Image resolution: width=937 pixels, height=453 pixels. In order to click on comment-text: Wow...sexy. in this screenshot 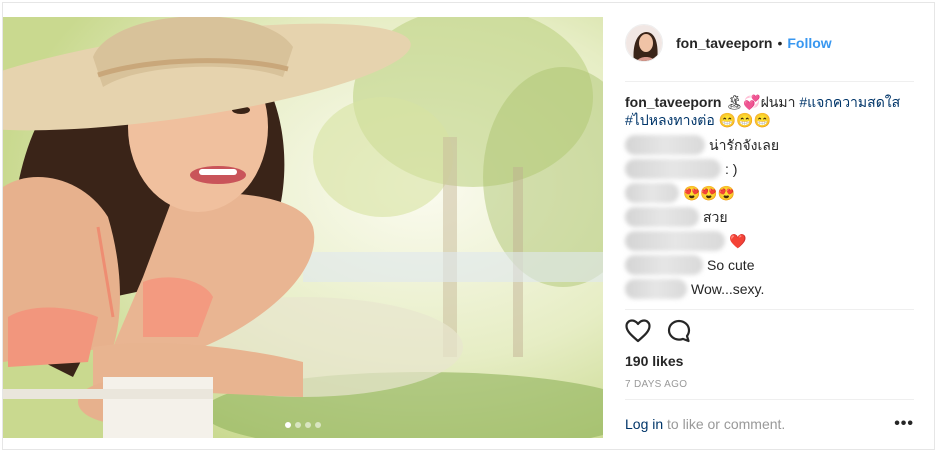, I will do `click(728, 289)`.